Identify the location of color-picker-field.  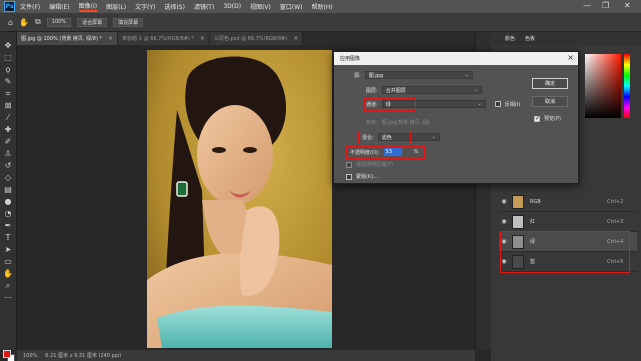
(603, 86).